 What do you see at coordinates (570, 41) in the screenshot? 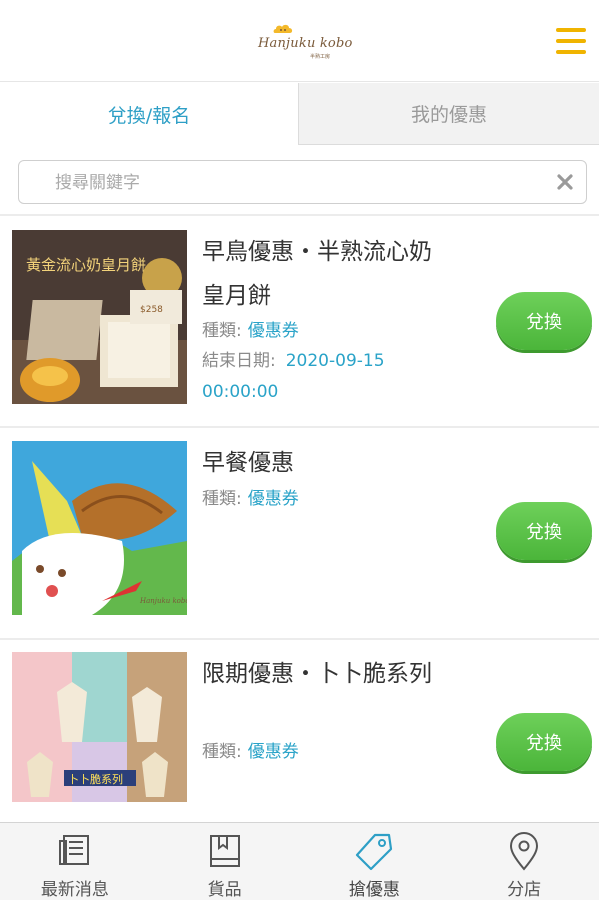
I see `hamburger-menu-icon` at bounding box center [570, 41].